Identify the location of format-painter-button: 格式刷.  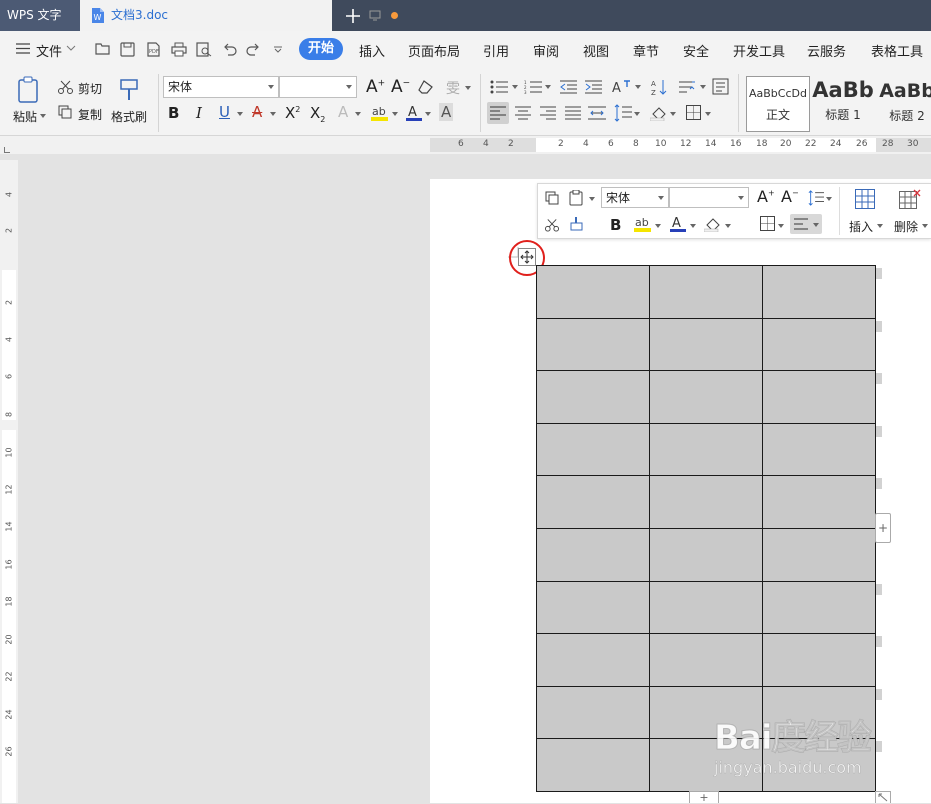
(129, 116).